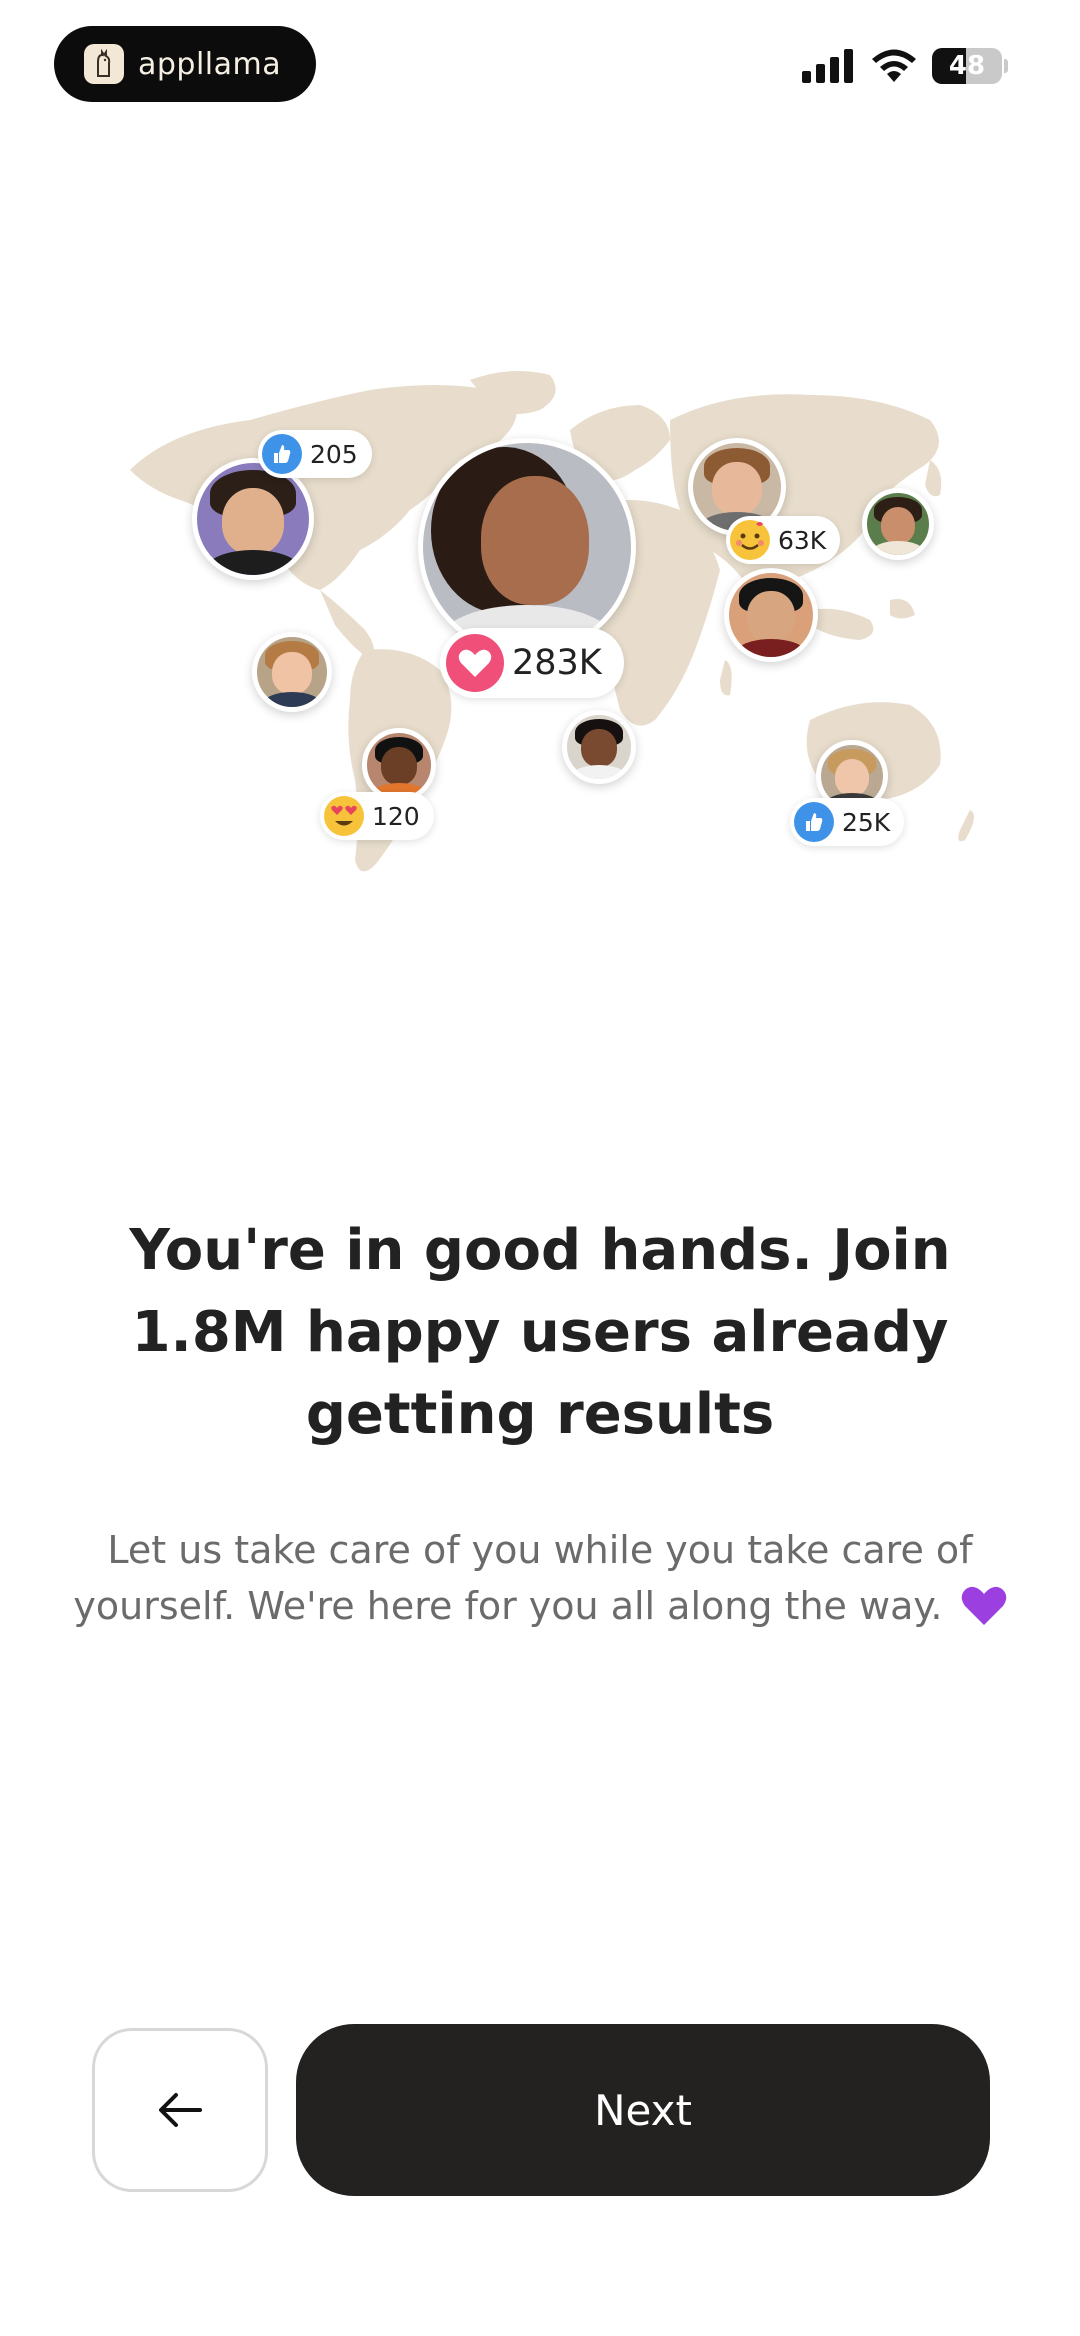 This screenshot has width=1080, height=2336. Describe the element at coordinates (475, 663) in the screenshot. I see `heart-icon` at that location.